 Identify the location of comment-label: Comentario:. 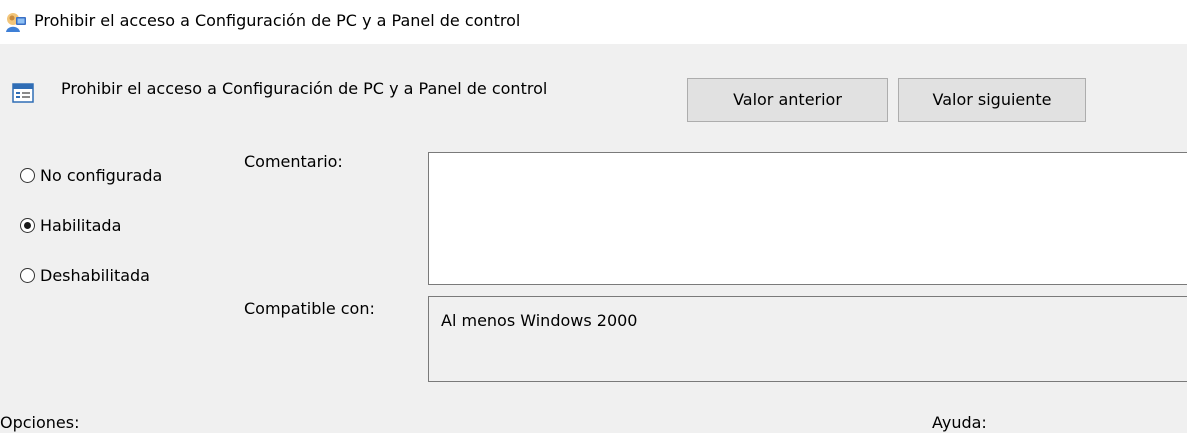
(293, 161).